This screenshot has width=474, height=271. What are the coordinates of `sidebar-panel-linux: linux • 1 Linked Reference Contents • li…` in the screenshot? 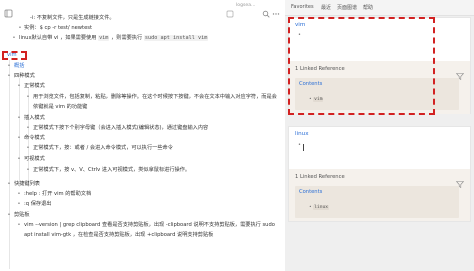 It's located at (379, 174).